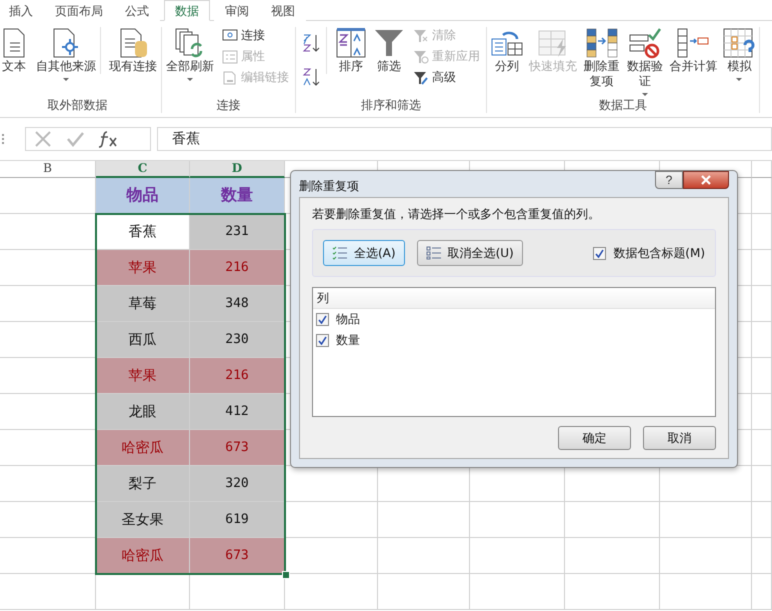  I want to click on ribbon-button: 筛选, so click(389, 50).